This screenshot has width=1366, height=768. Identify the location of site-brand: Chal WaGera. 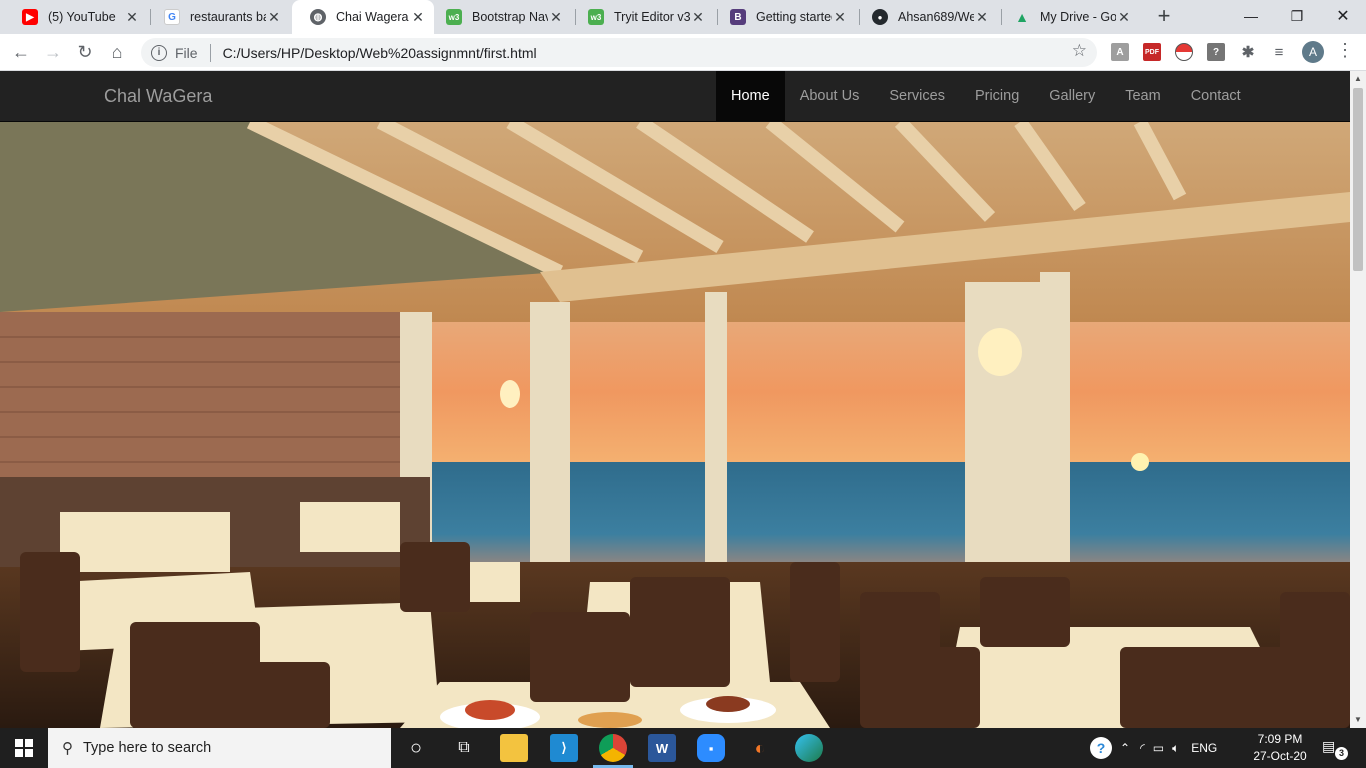
(158, 96).